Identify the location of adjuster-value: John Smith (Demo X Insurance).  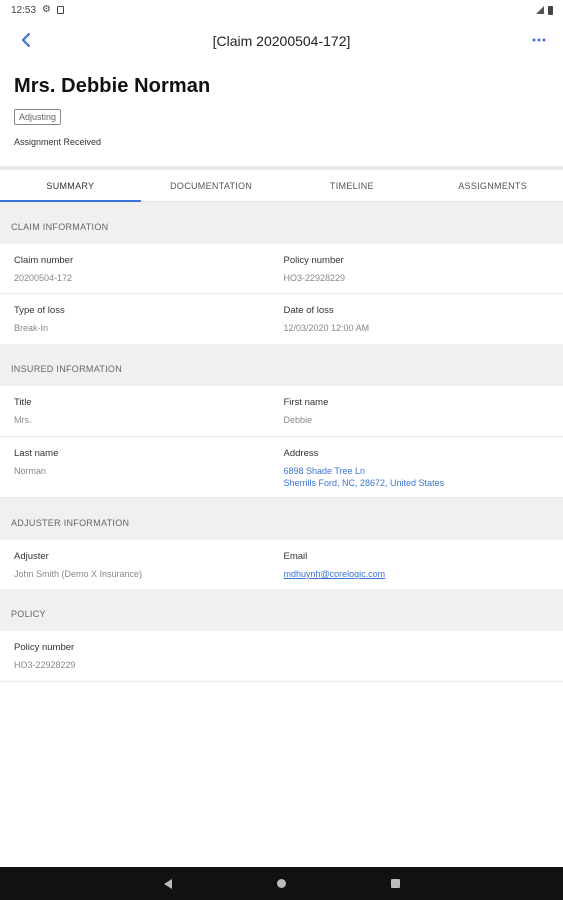
(78, 574).